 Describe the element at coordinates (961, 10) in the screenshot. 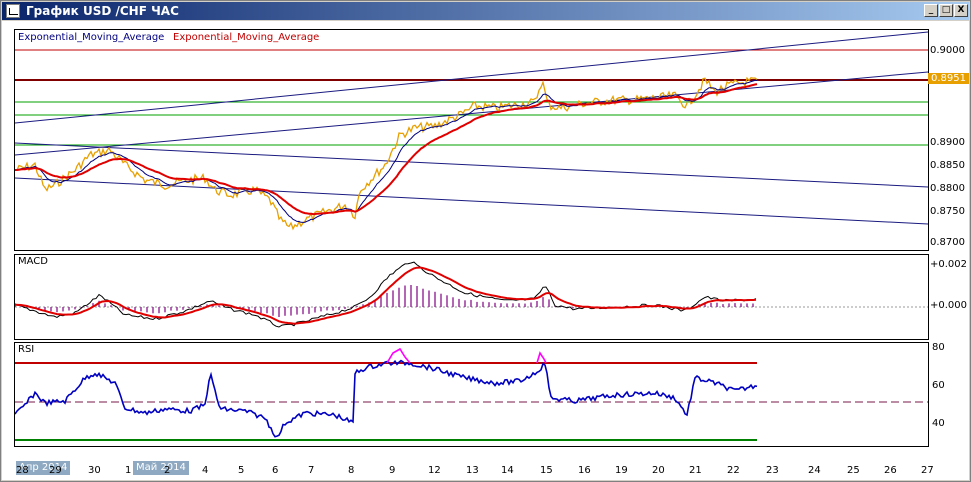

I see `close-button: X` at that location.